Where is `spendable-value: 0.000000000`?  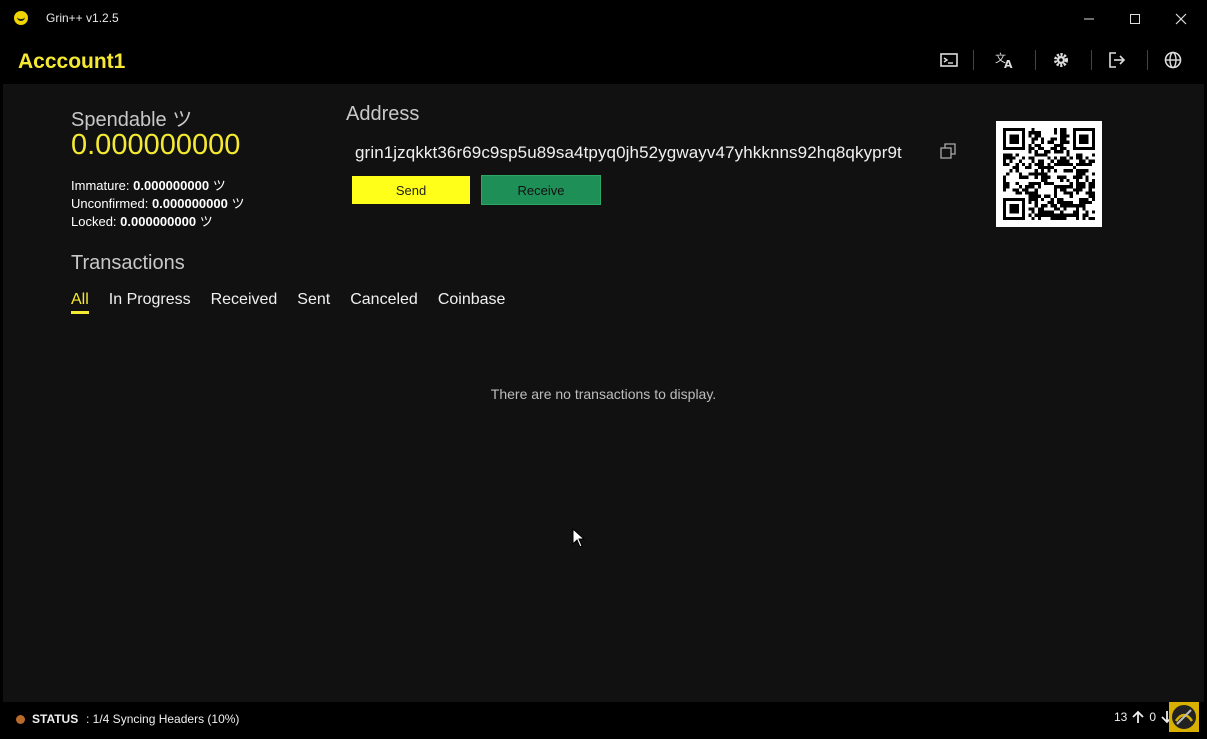 spendable-value: 0.000000000 is located at coordinates (156, 145).